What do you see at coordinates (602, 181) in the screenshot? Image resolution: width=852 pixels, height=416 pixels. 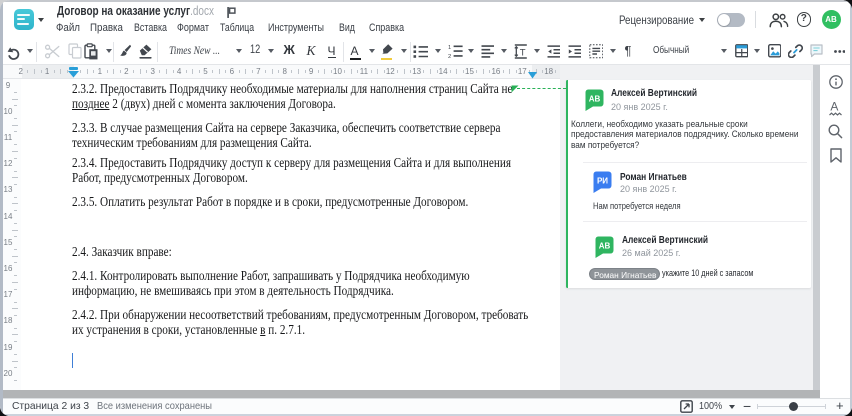 I see `svg-text: РИ` at bounding box center [602, 181].